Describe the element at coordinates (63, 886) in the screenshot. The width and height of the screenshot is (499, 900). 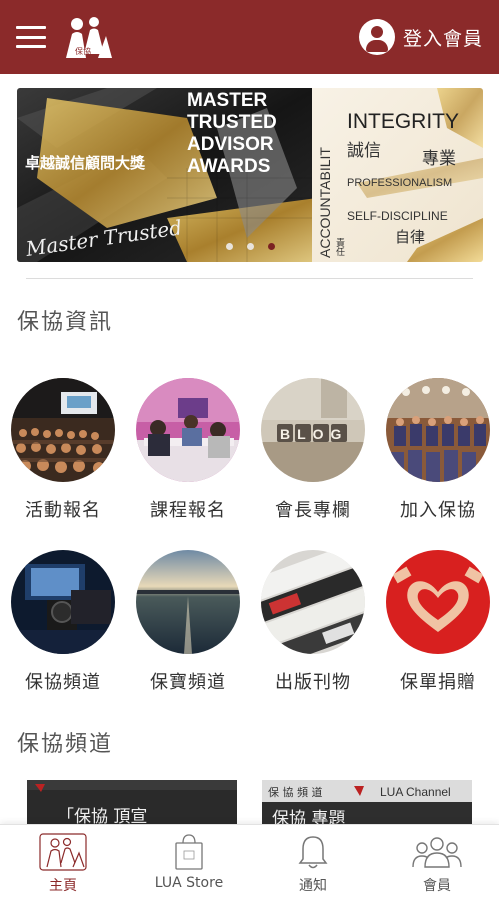
I see `nav-label: 主頁` at that location.